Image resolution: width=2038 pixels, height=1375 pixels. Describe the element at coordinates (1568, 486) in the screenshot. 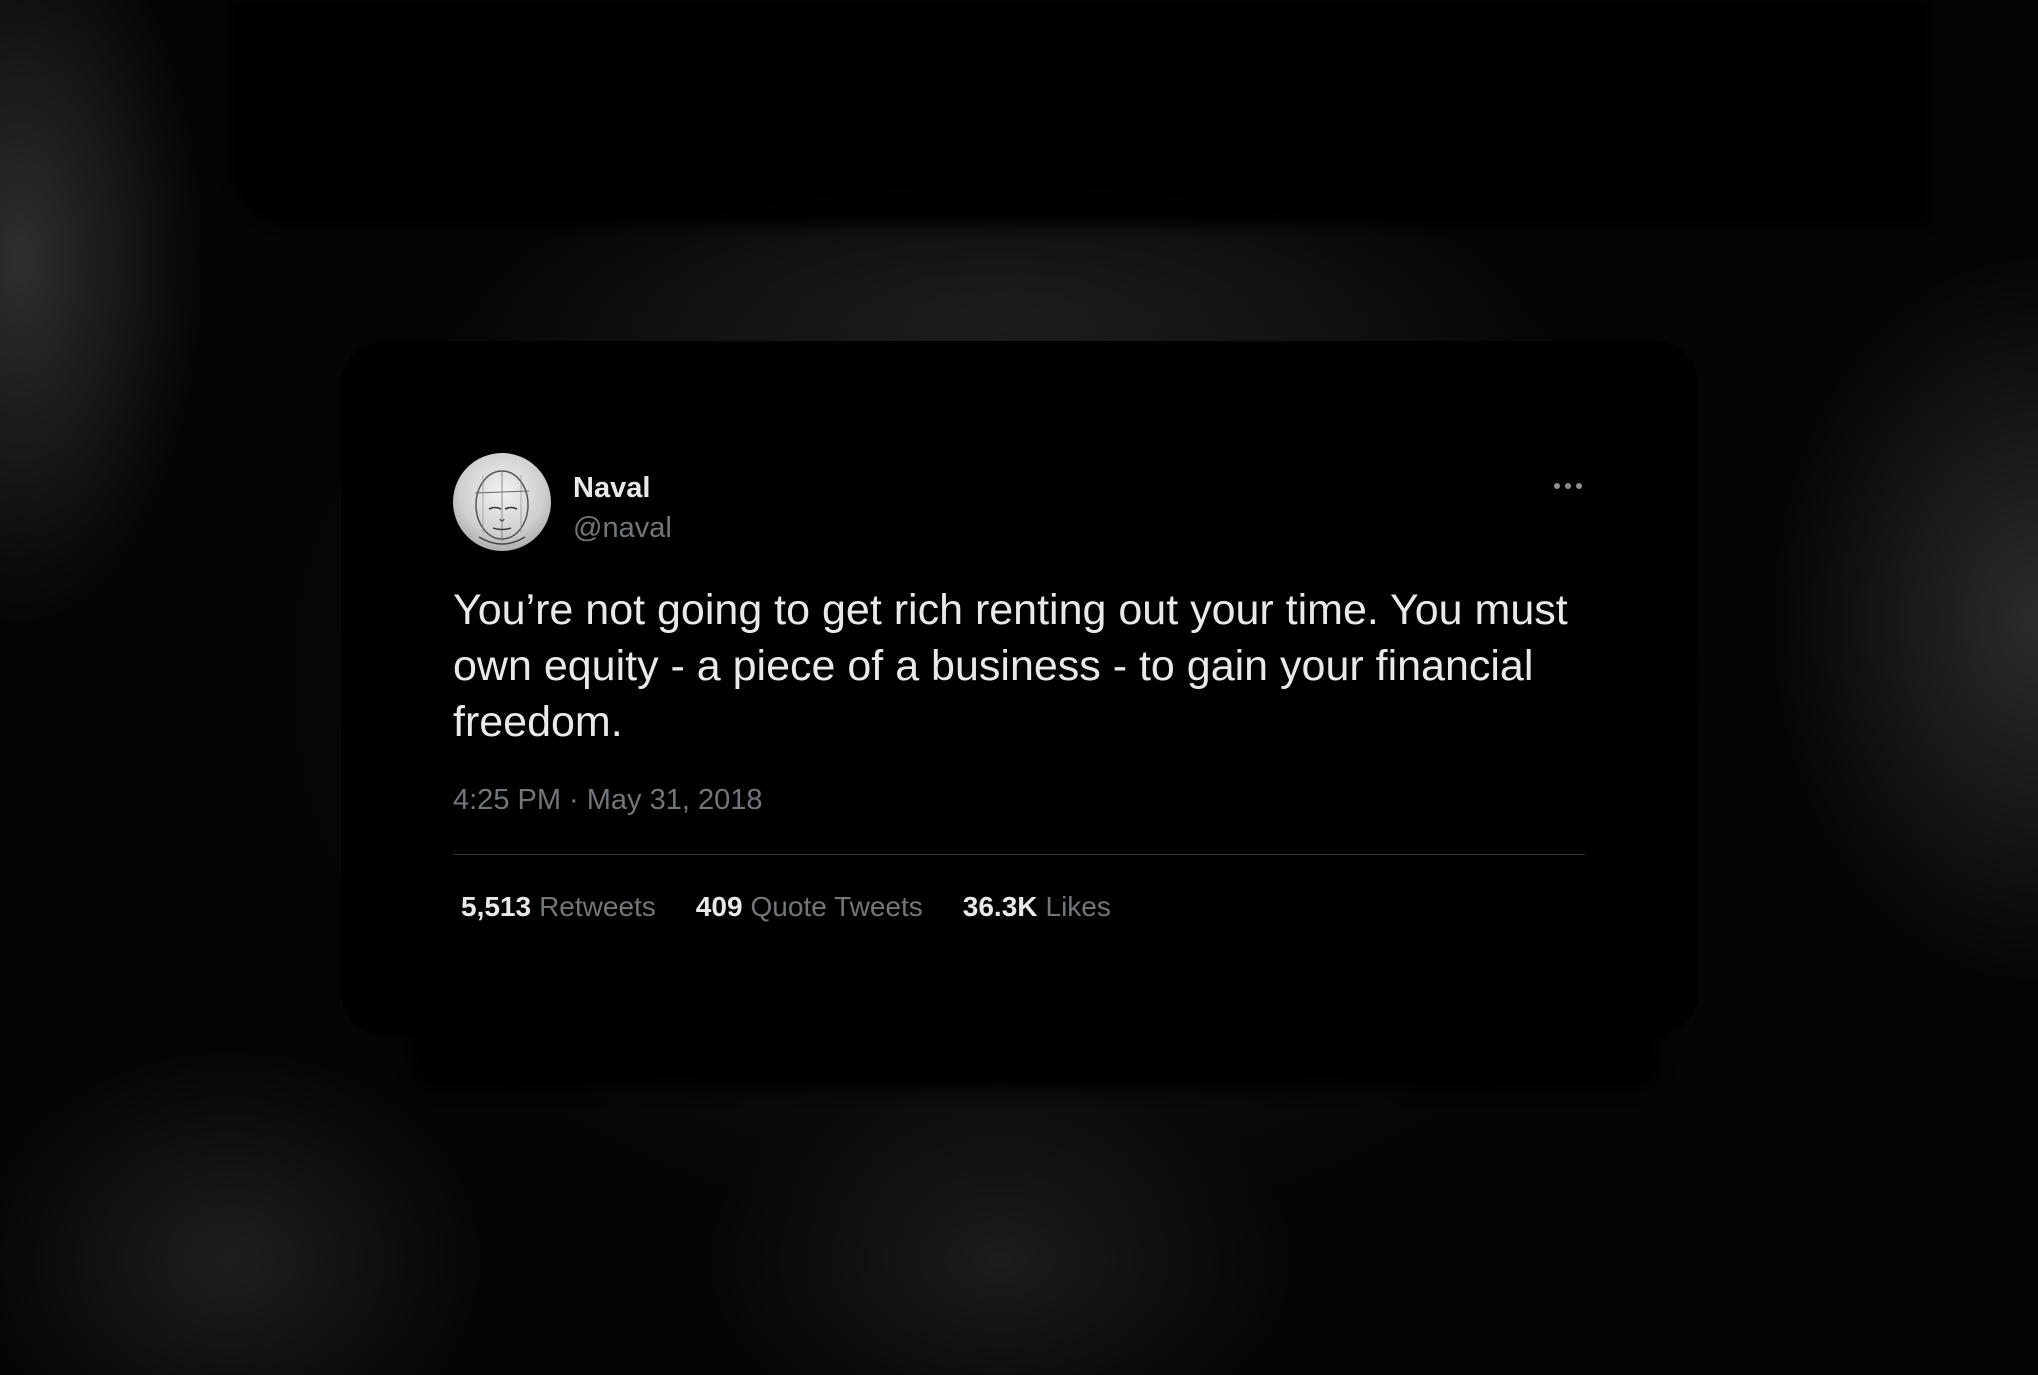

I see `more-horizontal-icon` at that location.